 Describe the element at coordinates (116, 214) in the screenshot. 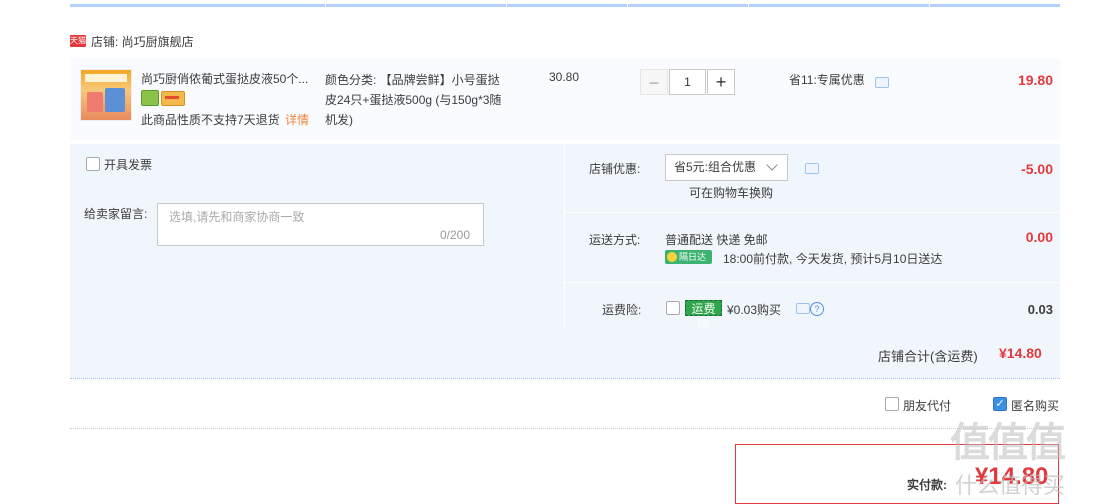

I see `message-label: 给卖家留言:` at that location.